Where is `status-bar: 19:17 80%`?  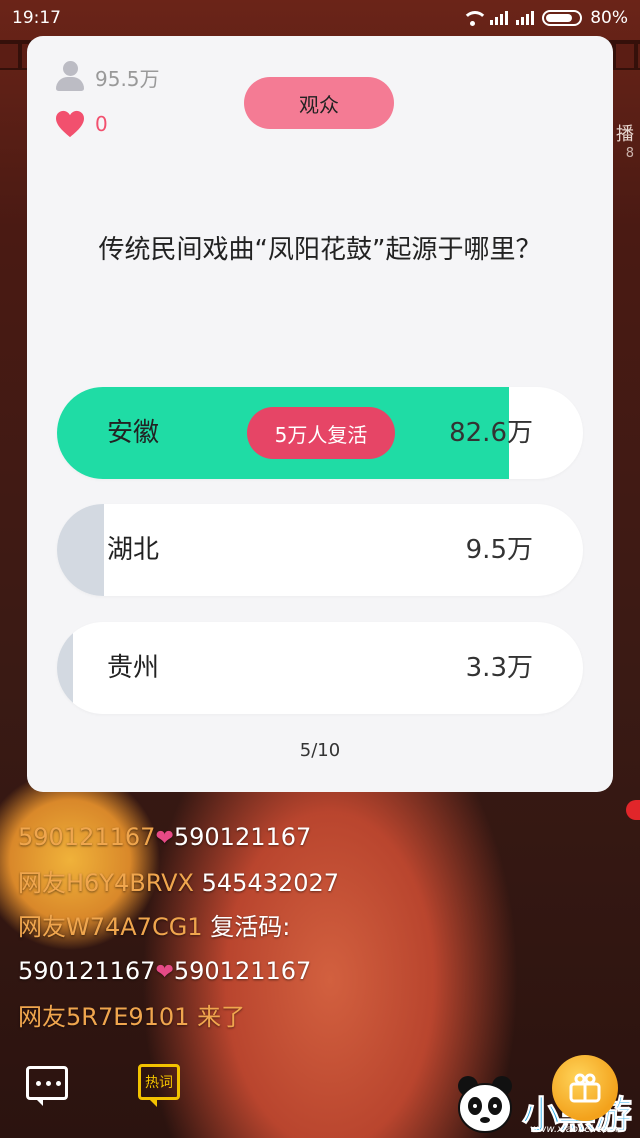 status-bar: 19:17 80% is located at coordinates (320, 18).